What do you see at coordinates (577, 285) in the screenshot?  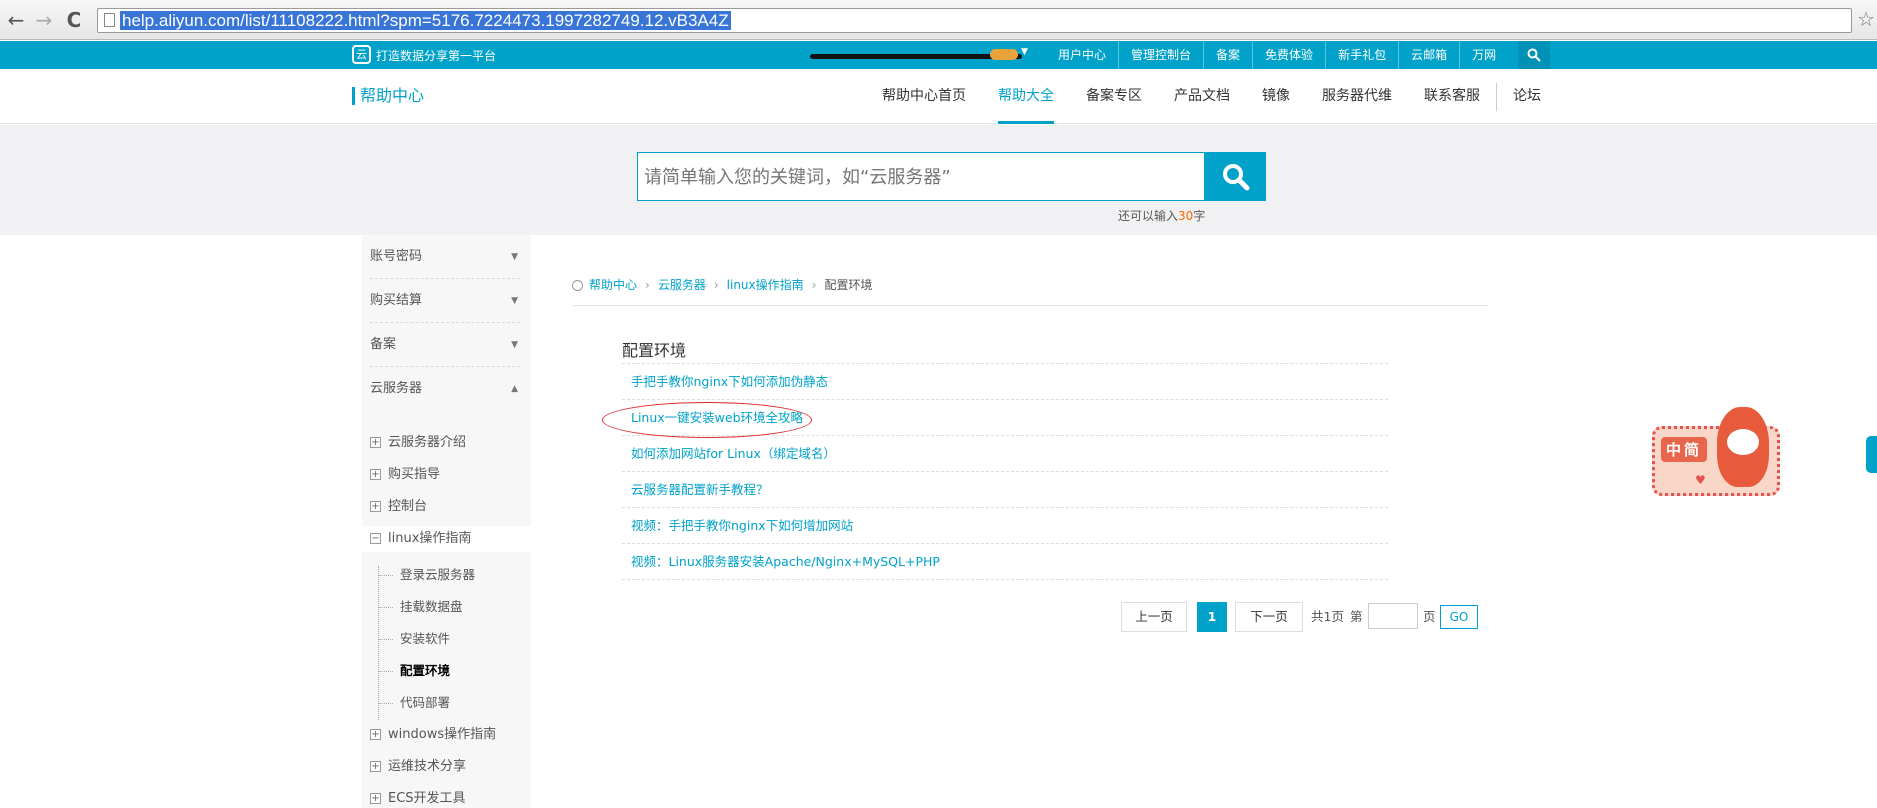 I see `home-circle-icon` at bounding box center [577, 285].